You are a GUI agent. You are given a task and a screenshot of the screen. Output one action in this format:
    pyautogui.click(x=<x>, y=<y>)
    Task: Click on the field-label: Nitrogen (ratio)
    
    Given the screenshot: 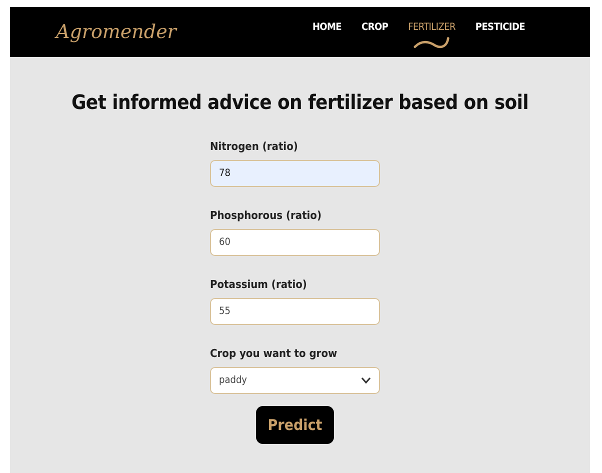 What is the action you would take?
    pyautogui.click(x=254, y=146)
    